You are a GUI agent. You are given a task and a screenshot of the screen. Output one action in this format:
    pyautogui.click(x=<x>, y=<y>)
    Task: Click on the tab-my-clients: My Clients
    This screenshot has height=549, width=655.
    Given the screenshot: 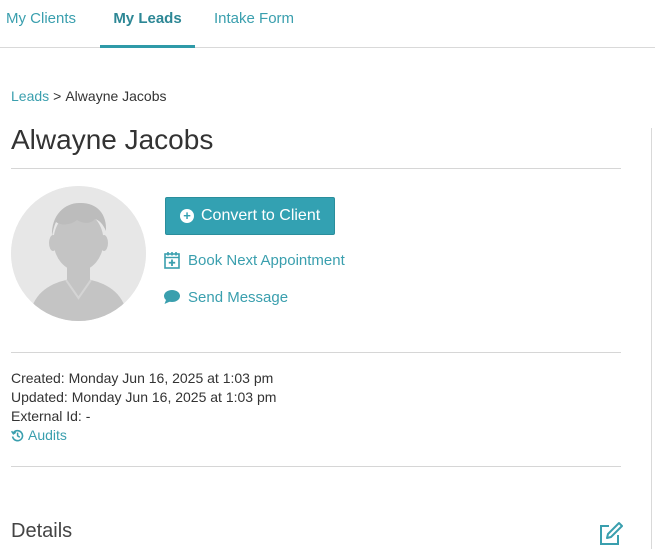 What is the action you would take?
    pyautogui.click(x=47, y=24)
    